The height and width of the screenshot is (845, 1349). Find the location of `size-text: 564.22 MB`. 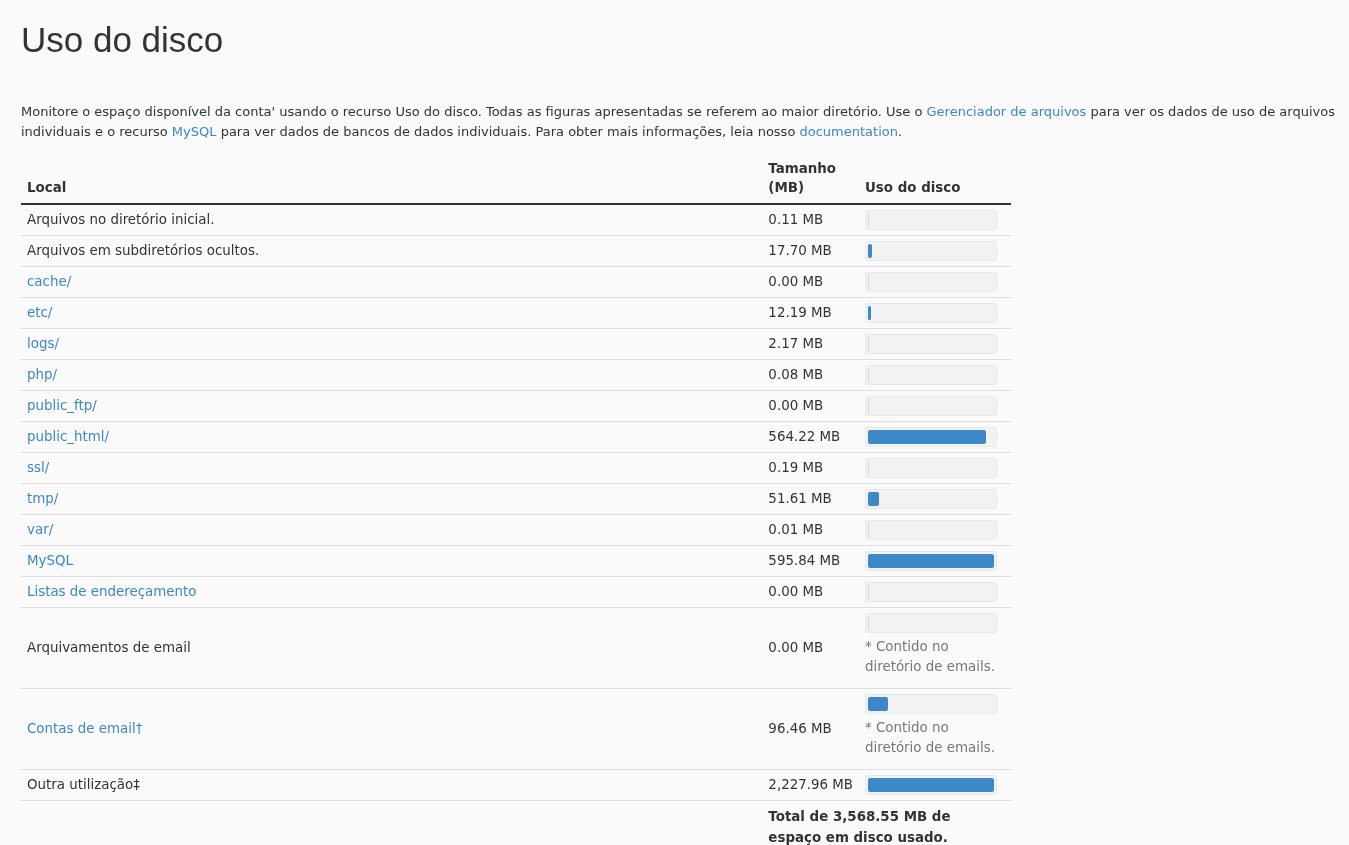

size-text: 564.22 MB is located at coordinates (804, 436).